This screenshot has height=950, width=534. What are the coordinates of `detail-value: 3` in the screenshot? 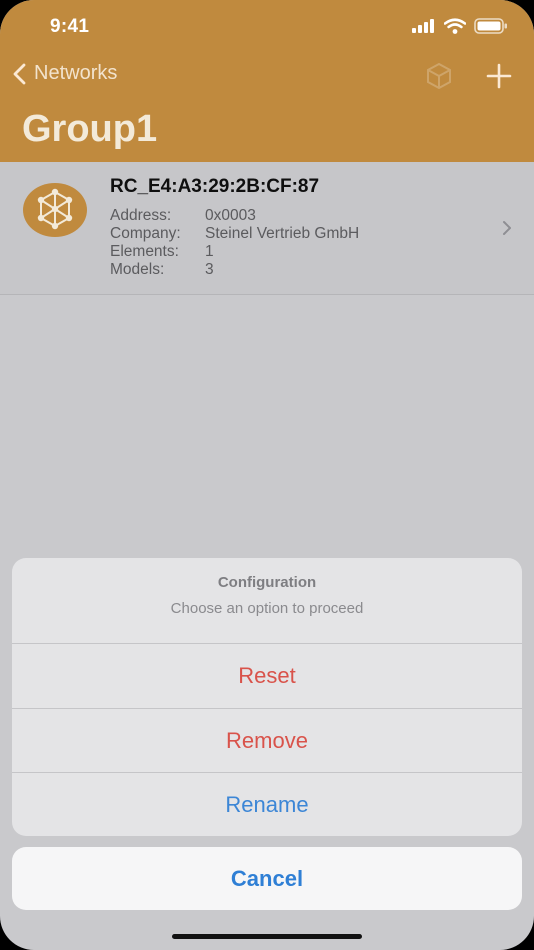 It's located at (209, 269).